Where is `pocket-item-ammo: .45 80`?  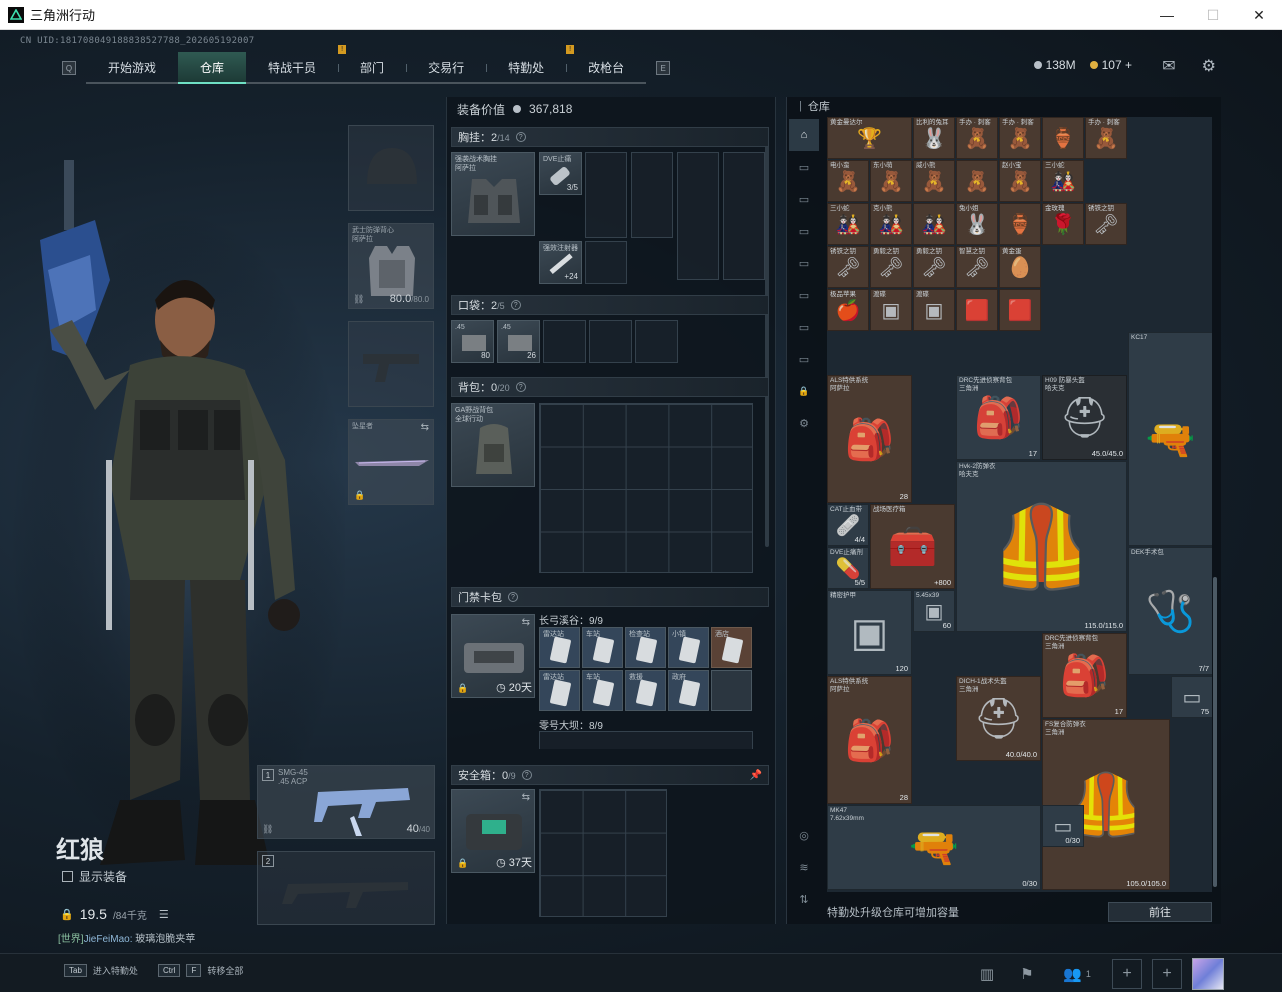
pocket-item-ammo: .45 80 is located at coordinates (472, 341).